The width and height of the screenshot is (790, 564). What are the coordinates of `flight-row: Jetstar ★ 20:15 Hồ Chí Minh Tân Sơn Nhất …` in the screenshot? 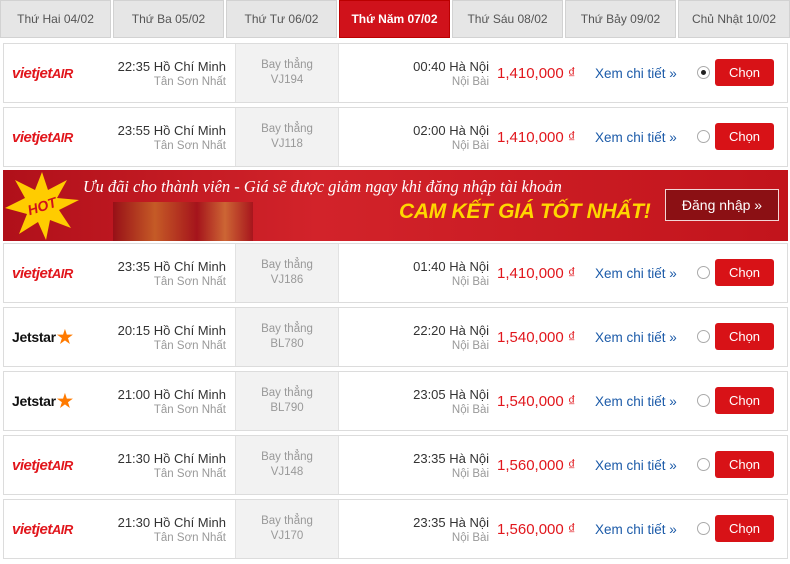 It's located at (395, 337).